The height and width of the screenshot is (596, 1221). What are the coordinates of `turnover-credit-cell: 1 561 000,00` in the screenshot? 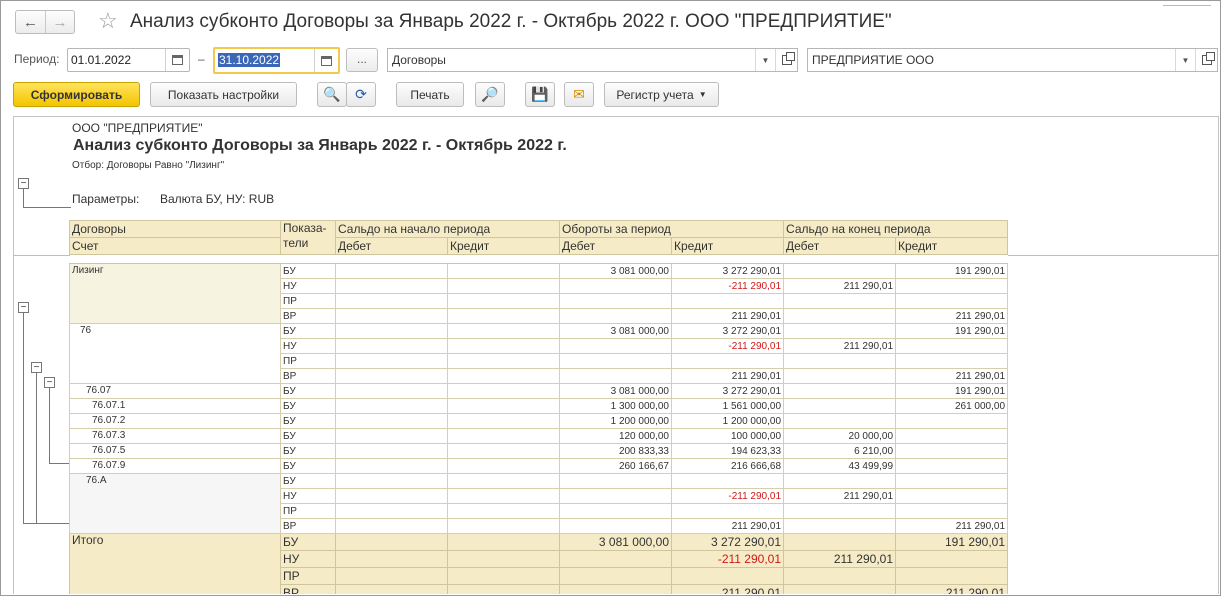 It's located at (727, 406).